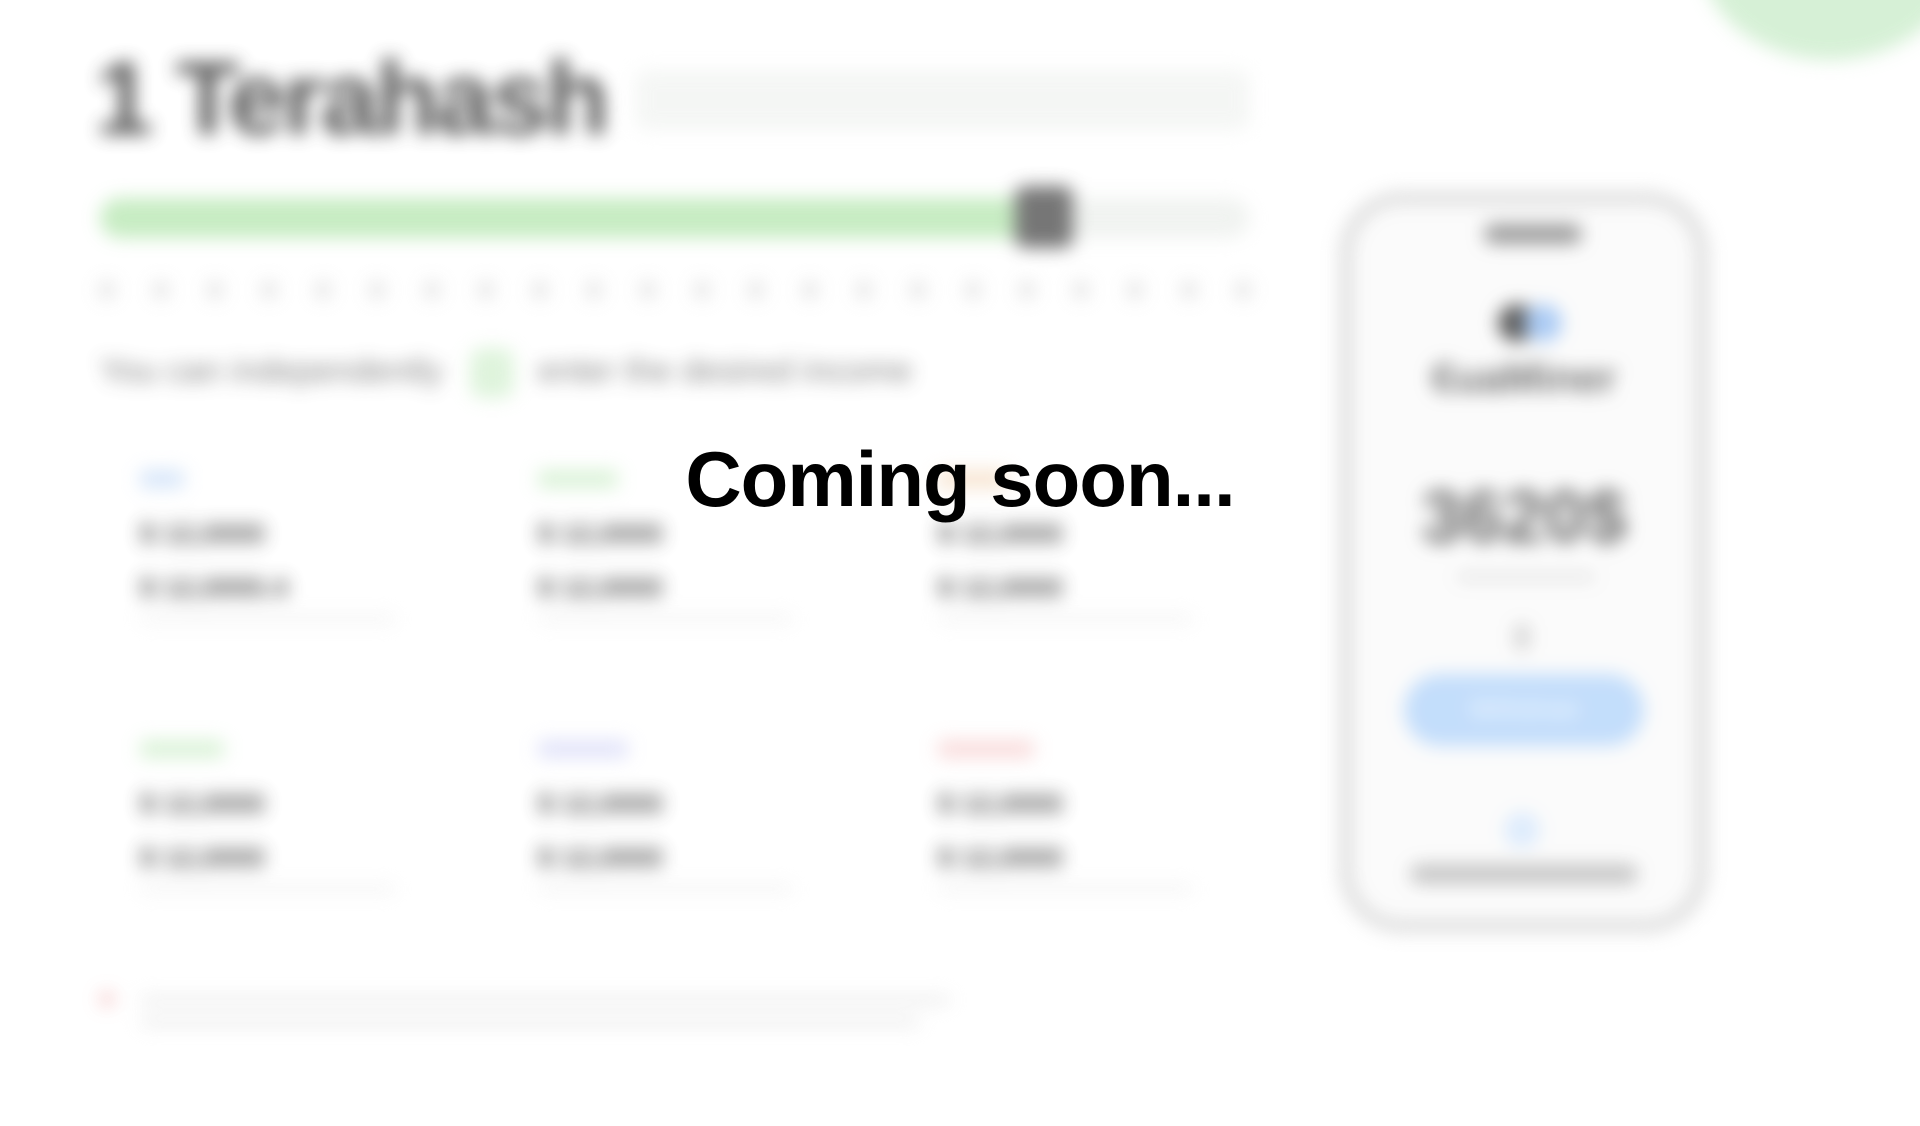 The image size is (1920, 1126). I want to click on hashrate-input, so click(942, 100).